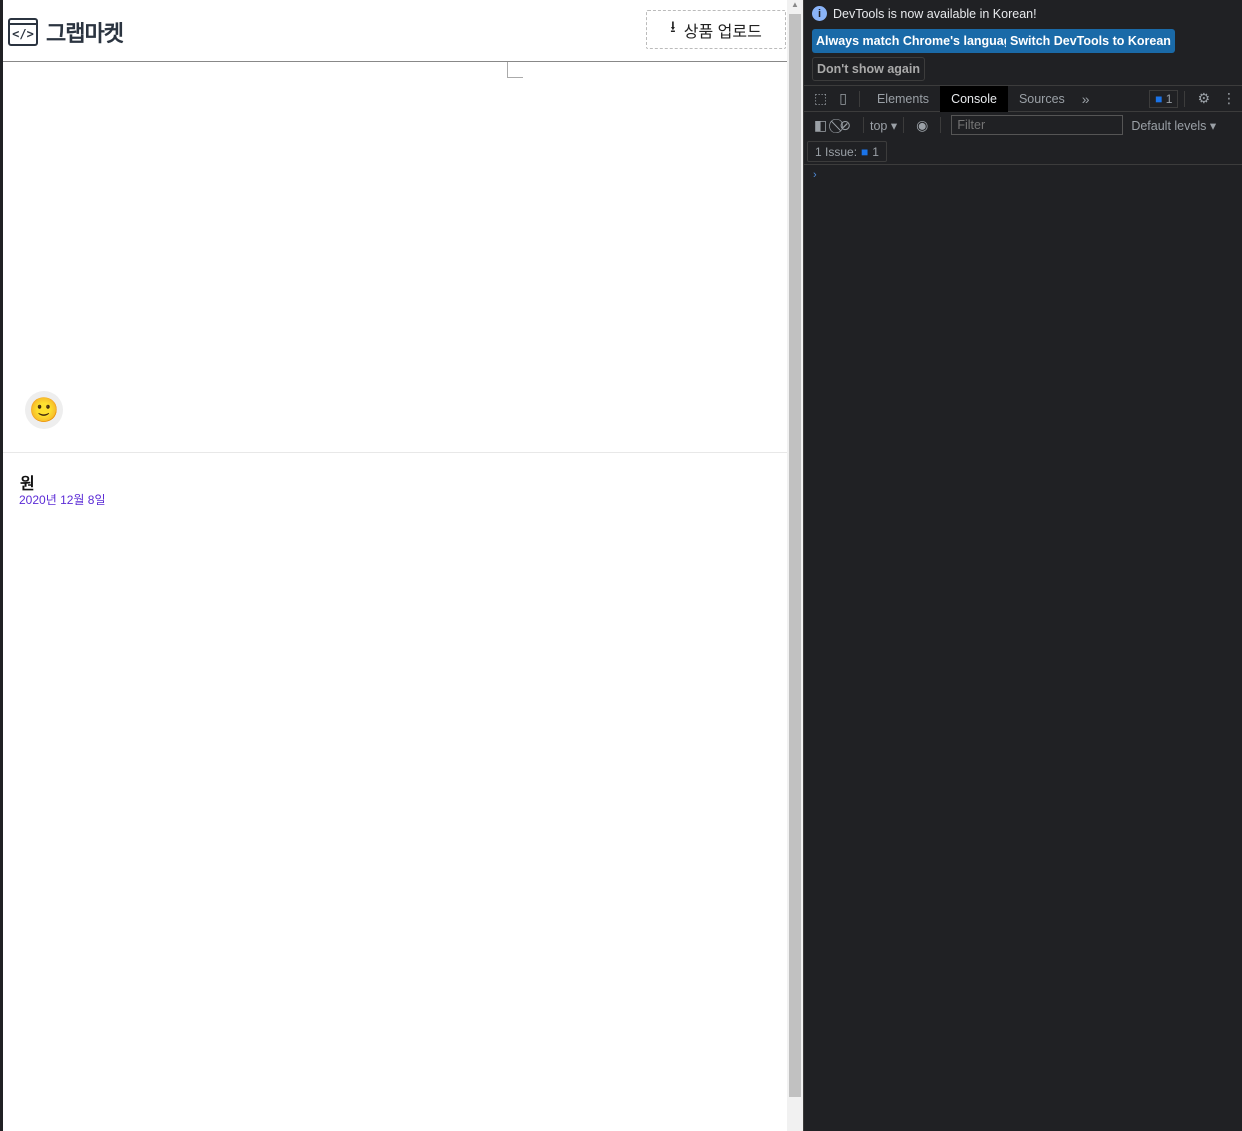 Image resolution: width=1242 pixels, height=1131 pixels. I want to click on levels-value: Default levels, so click(1169, 125).